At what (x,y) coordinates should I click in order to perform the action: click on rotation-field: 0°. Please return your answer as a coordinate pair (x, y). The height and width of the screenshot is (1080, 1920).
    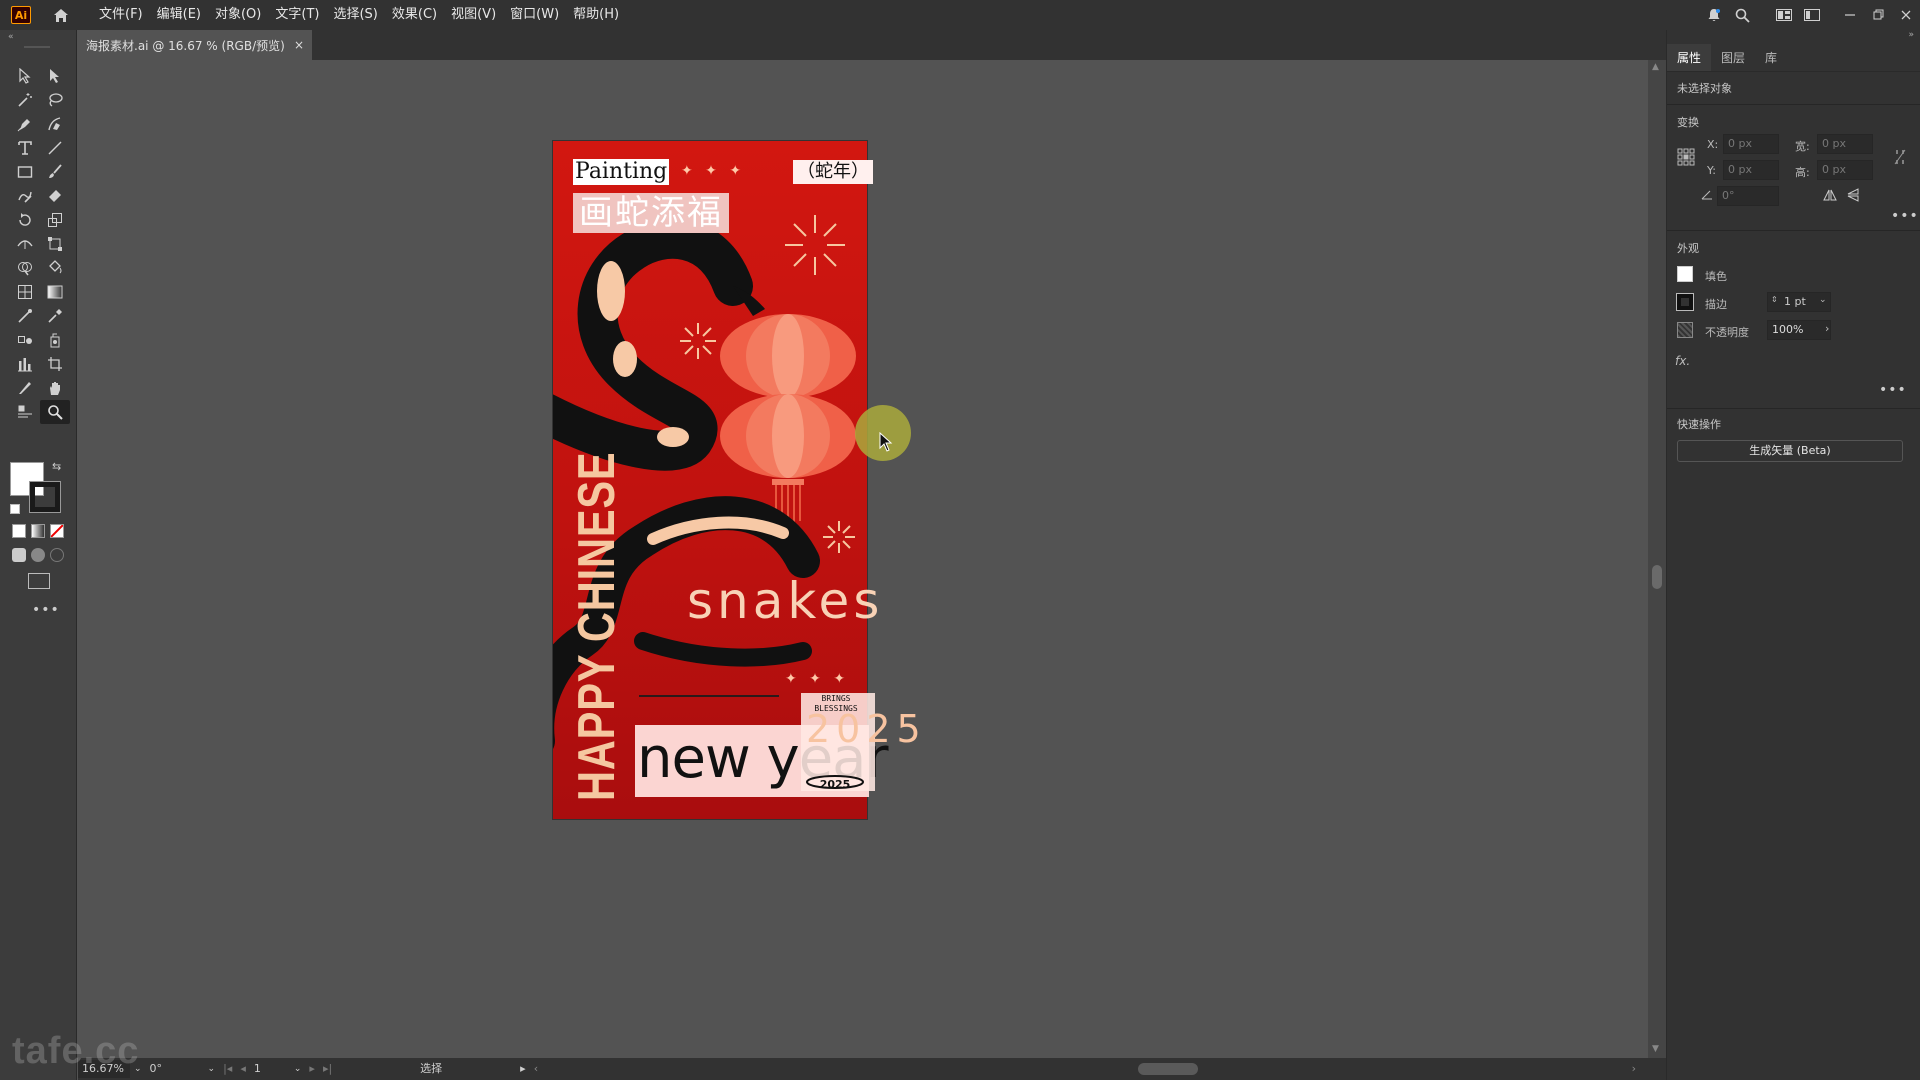
    Looking at the image, I should click on (175, 1069).